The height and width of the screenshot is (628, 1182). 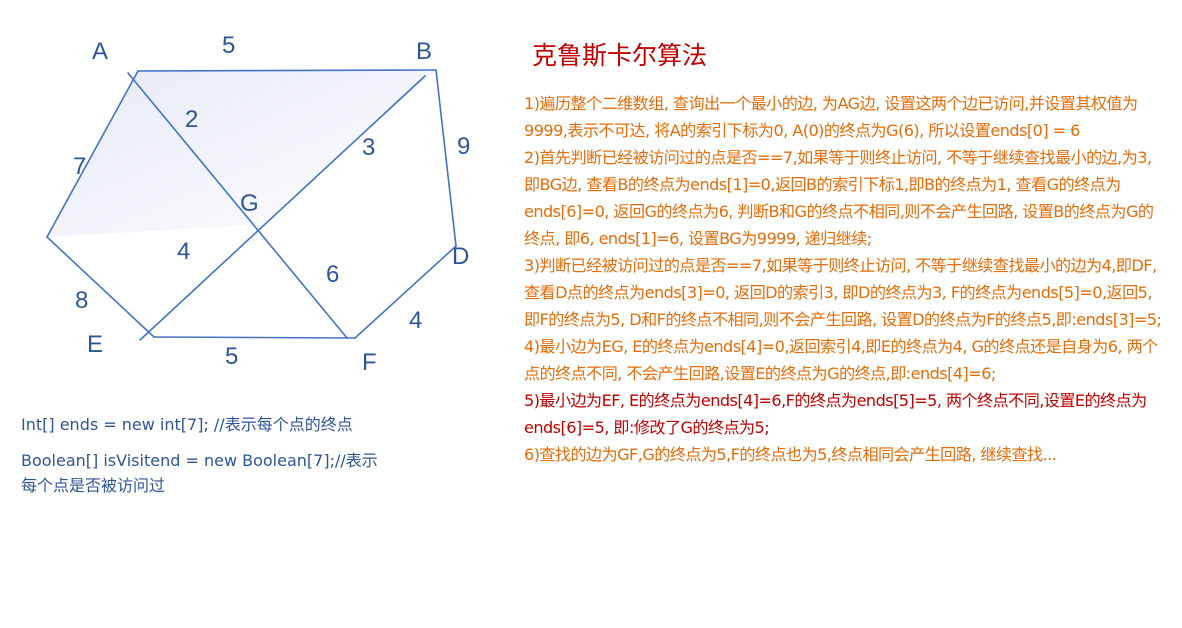 I want to click on weight-label-AG: 2, so click(x=191, y=119).